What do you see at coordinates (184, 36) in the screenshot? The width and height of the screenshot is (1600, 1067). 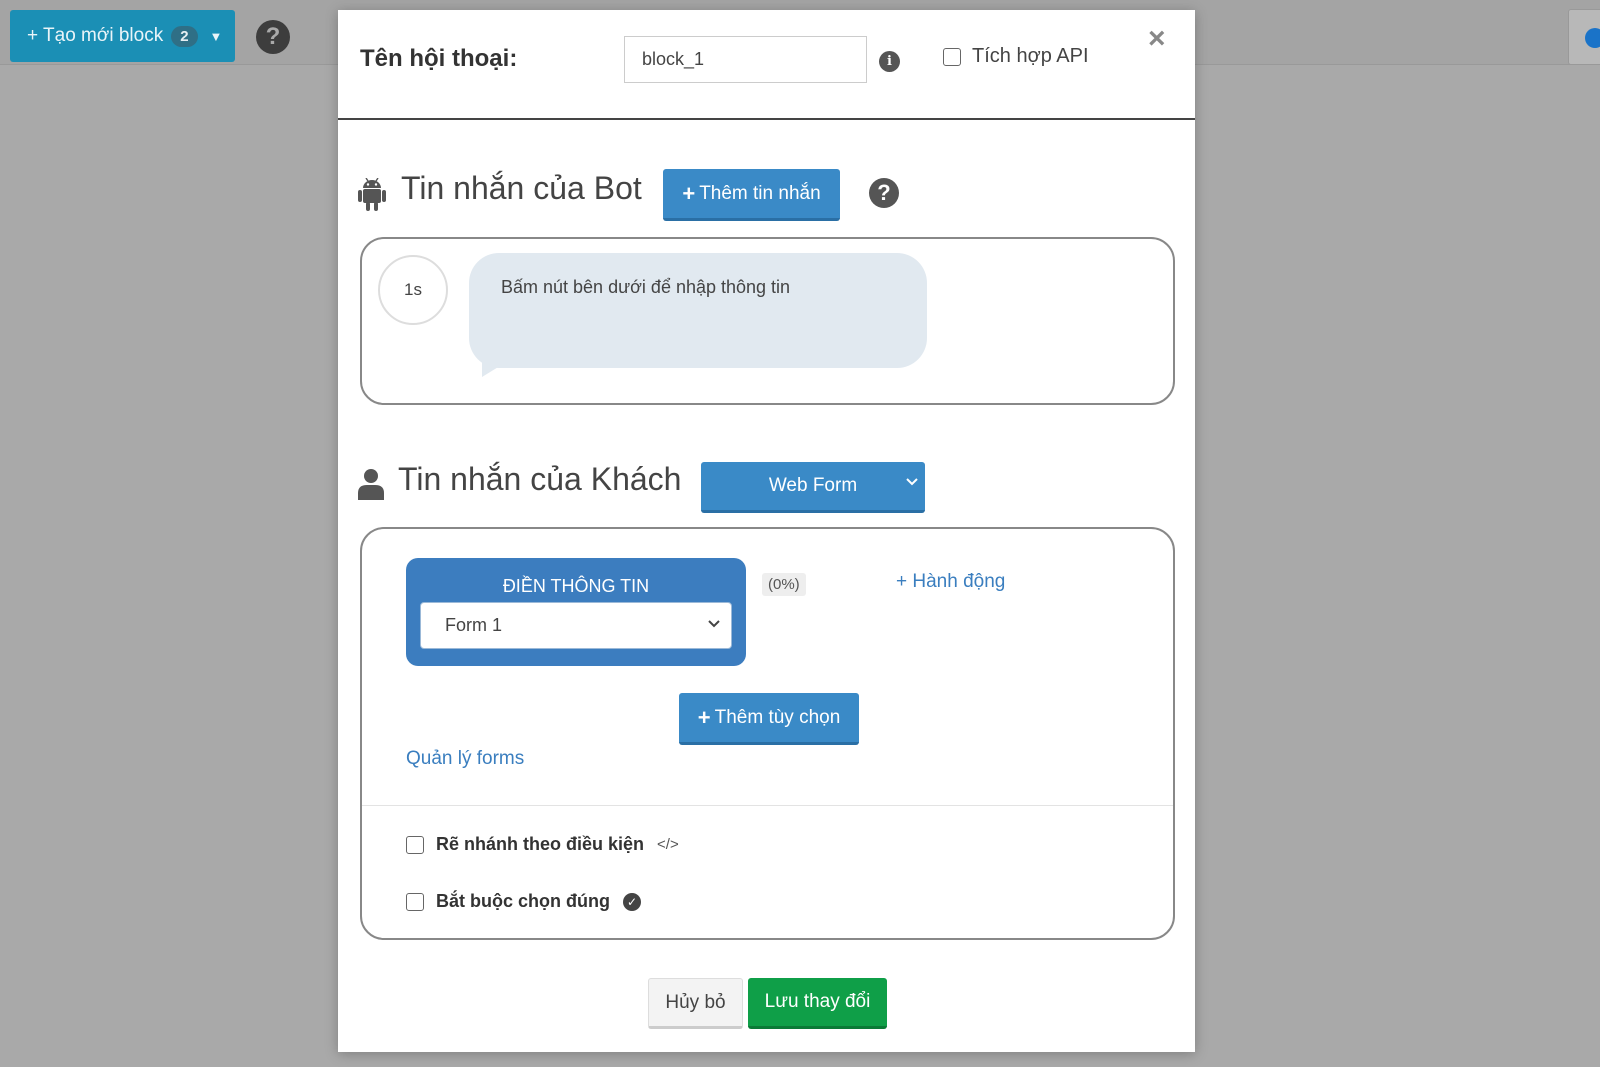 I see `block-count-badge: 2` at bounding box center [184, 36].